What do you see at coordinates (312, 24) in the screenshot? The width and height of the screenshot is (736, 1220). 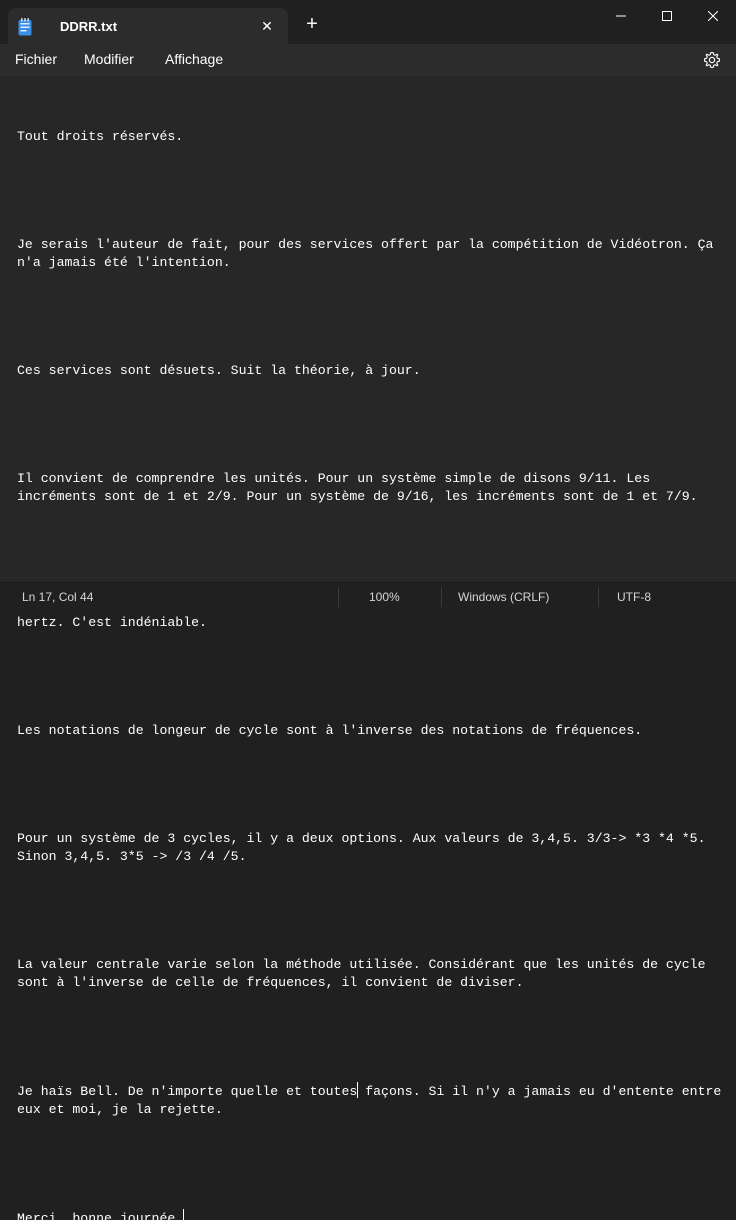 I see `new-tab-button: +` at bounding box center [312, 24].